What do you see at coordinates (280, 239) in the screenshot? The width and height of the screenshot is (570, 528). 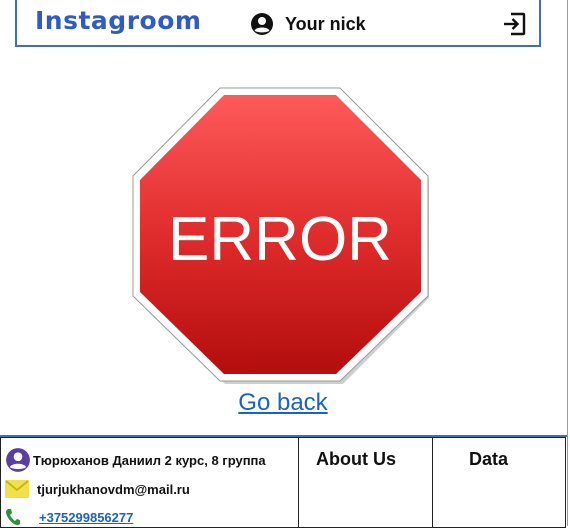 I see `error-text: ERROR` at bounding box center [280, 239].